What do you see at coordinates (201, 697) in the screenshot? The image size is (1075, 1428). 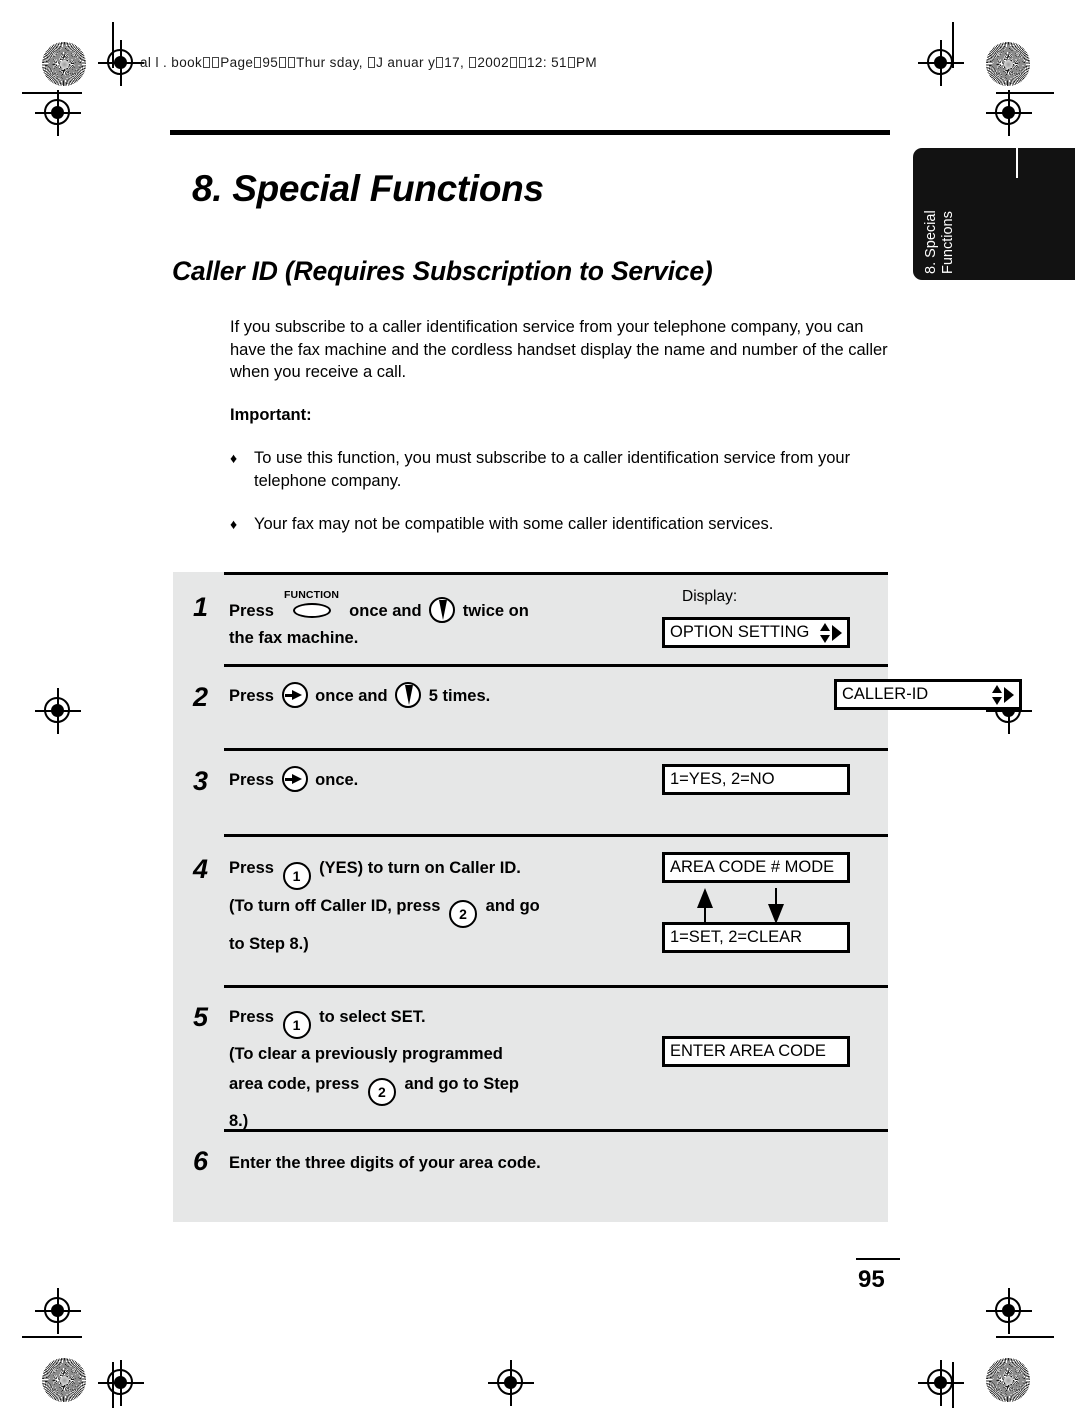 I see `step-number: 2` at bounding box center [201, 697].